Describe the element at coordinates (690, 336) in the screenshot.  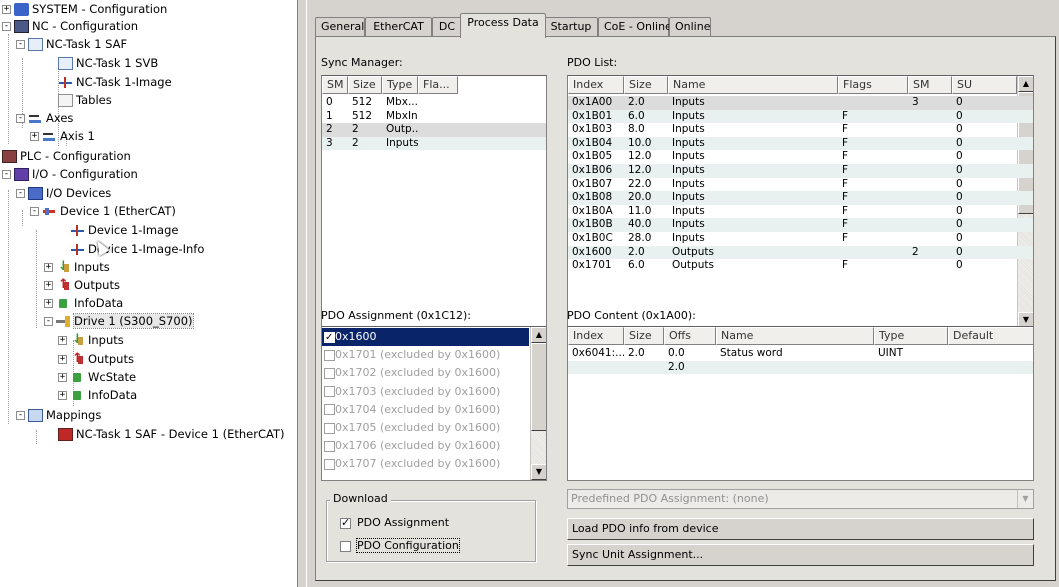
I see `pdo-content-column-header: Offs` at that location.